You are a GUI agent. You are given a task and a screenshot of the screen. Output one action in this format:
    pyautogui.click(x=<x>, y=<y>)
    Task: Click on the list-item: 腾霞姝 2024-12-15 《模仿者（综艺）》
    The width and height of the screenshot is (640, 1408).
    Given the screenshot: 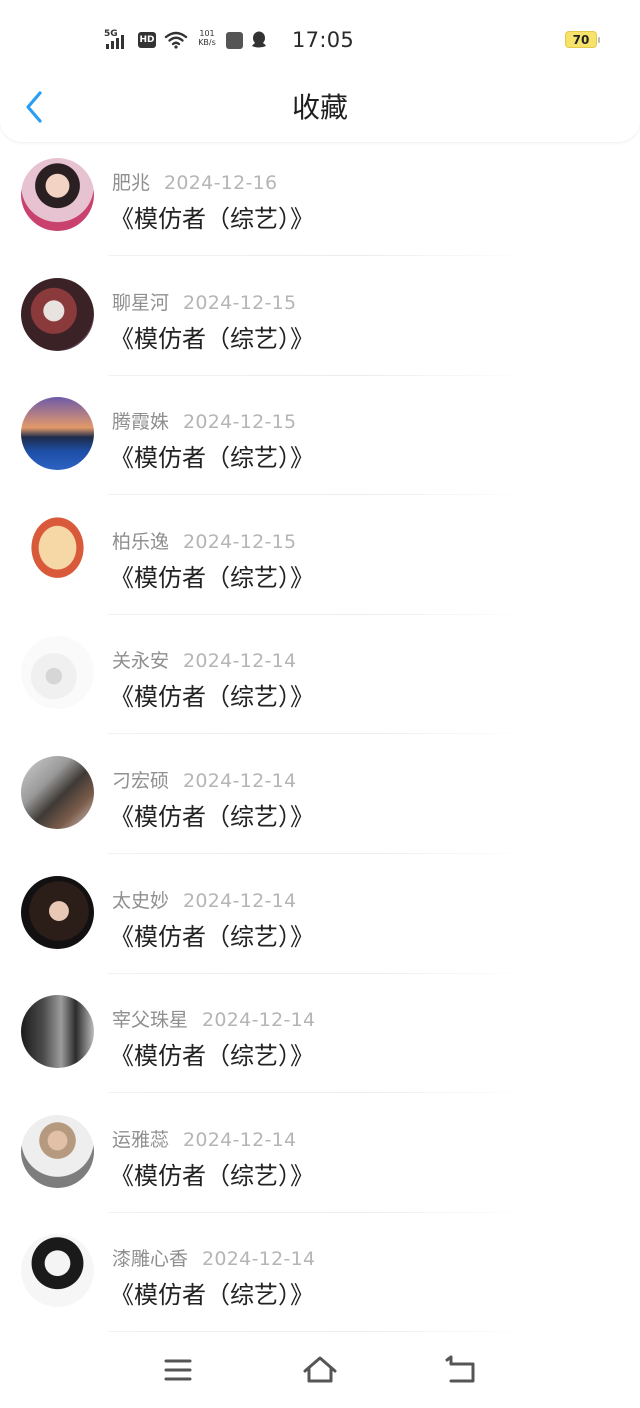 What is the action you would take?
    pyautogui.click(x=320, y=441)
    